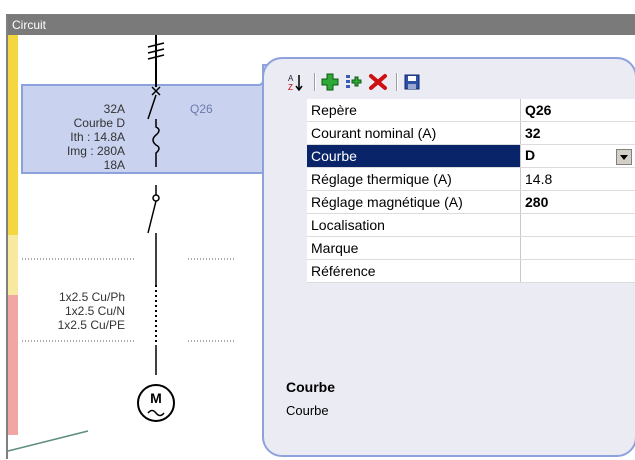 The image size is (635, 460). Describe the element at coordinates (91, 325) in the screenshot. I see `cable-pe-label: 1x2.5 Cu/PE` at that location.